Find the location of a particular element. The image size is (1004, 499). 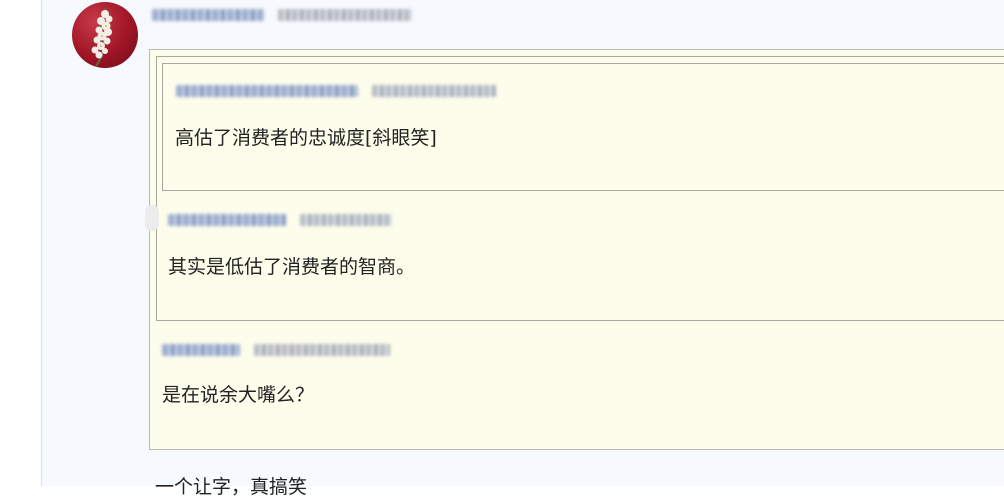

user-avatar is located at coordinates (105, 35).